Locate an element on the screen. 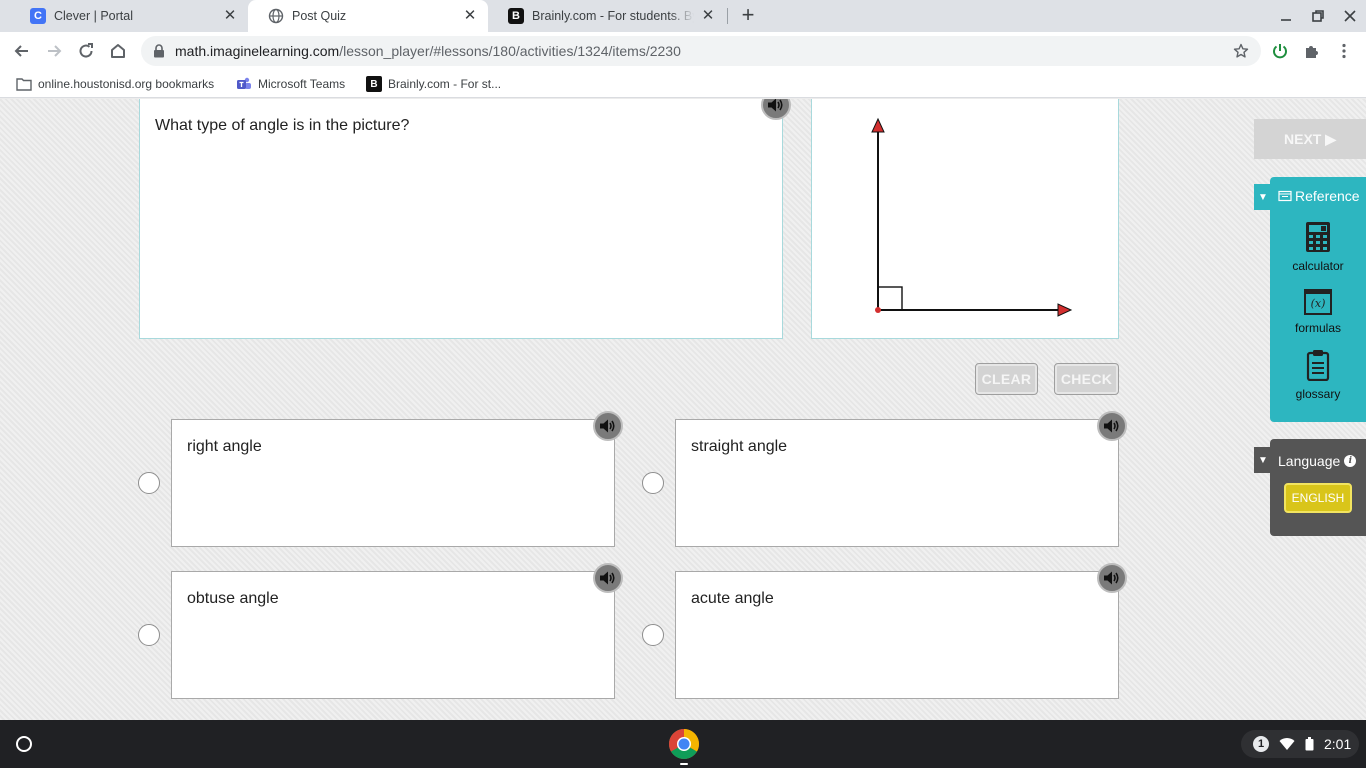 Image resolution: width=1366 pixels, height=768 pixels. reference-title: Reference is located at coordinates (1327, 196).